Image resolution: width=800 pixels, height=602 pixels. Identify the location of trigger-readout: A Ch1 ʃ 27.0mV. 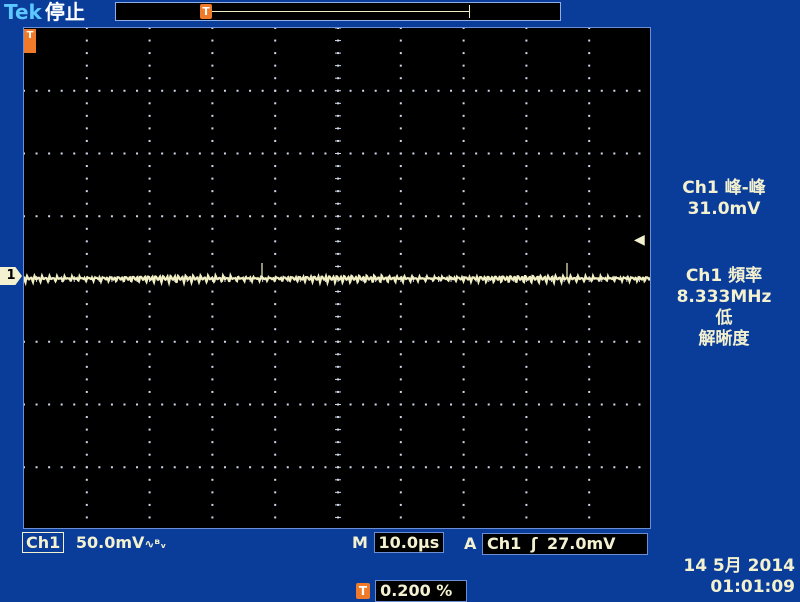
(556, 544).